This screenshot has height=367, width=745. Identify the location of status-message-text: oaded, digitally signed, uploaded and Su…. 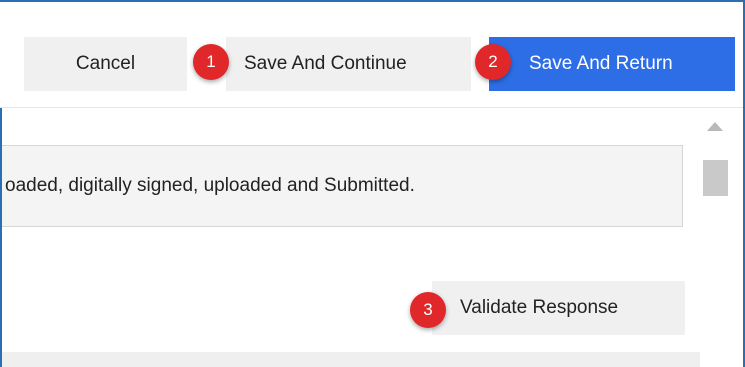
(210, 185).